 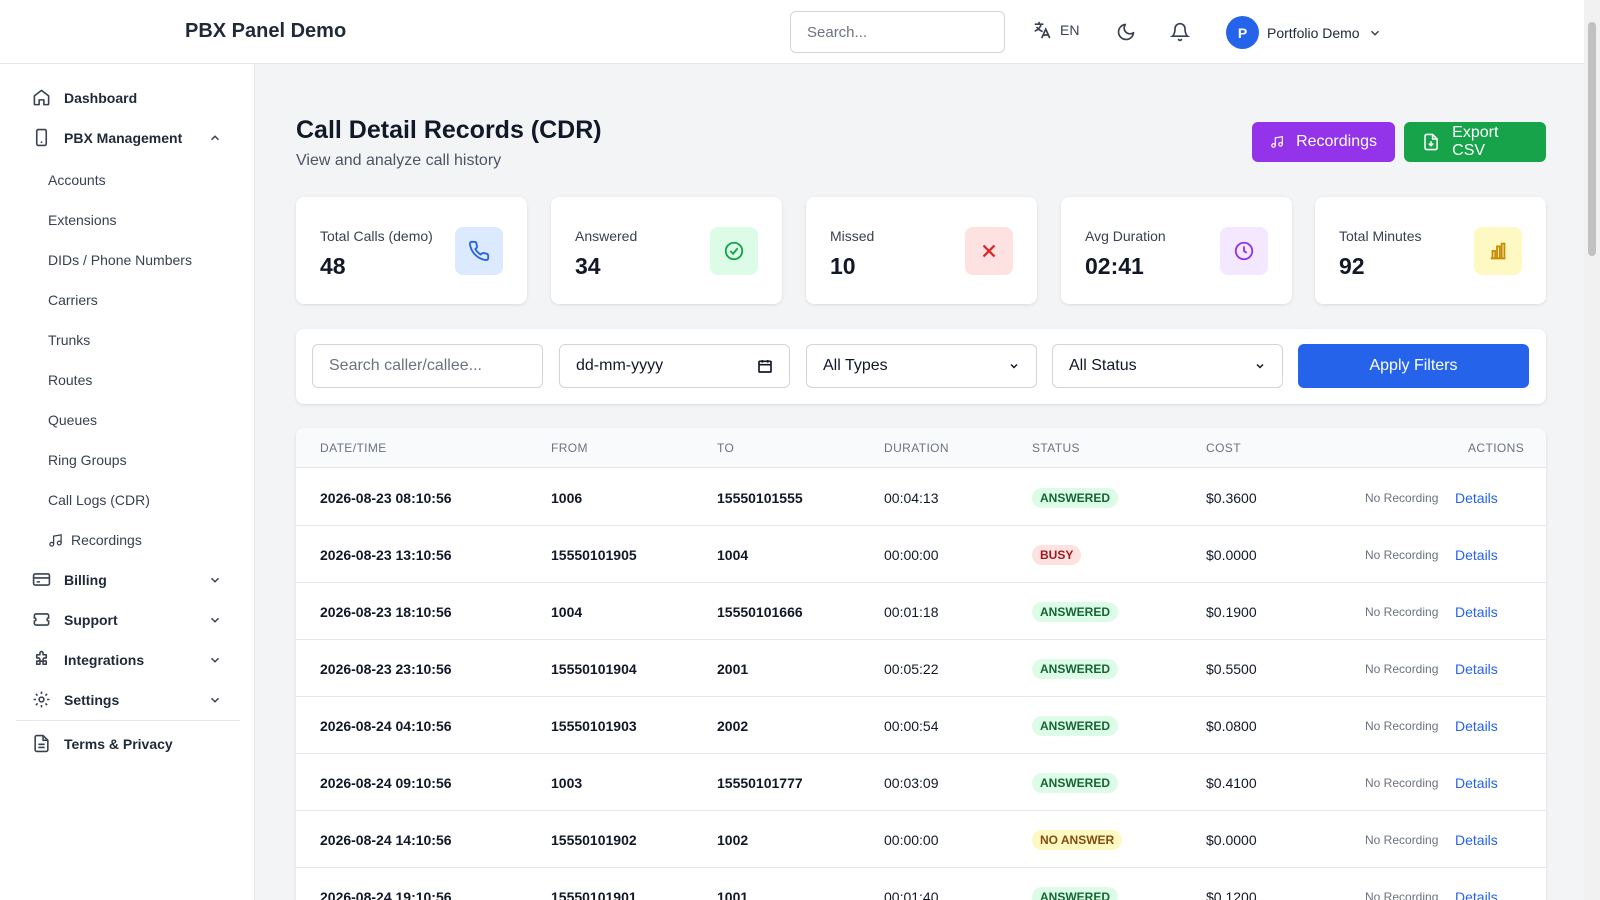 What do you see at coordinates (333, 266) in the screenshot?
I see `stat-value: 48` at bounding box center [333, 266].